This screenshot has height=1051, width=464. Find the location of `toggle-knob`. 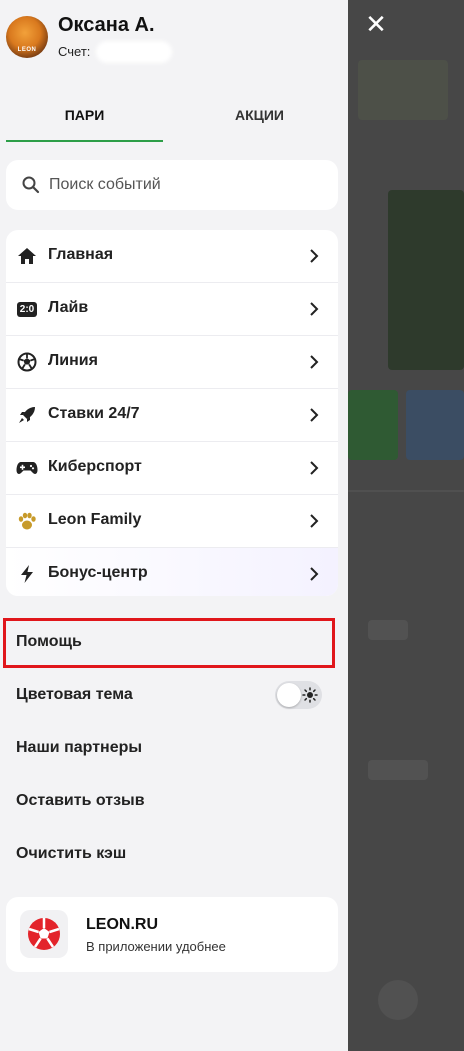

toggle-knob is located at coordinates (289, 695).